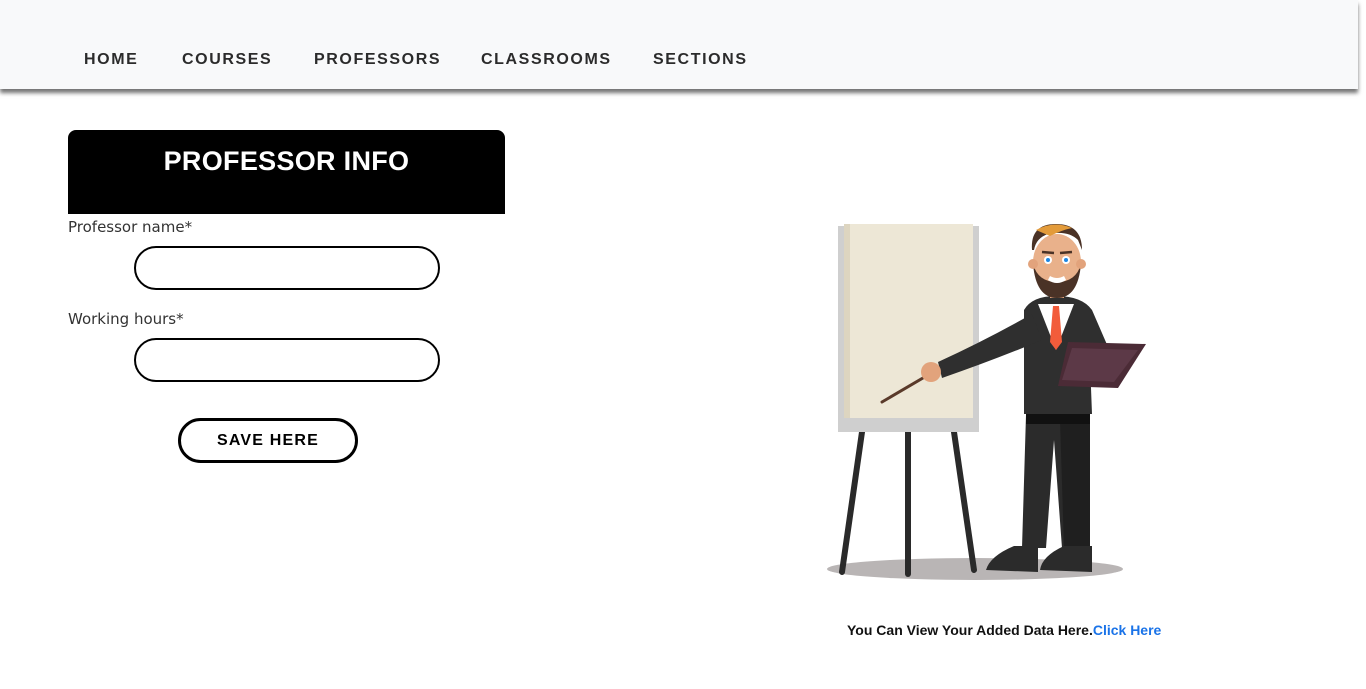  I want to click on working-hours-input, so click(287, 360).